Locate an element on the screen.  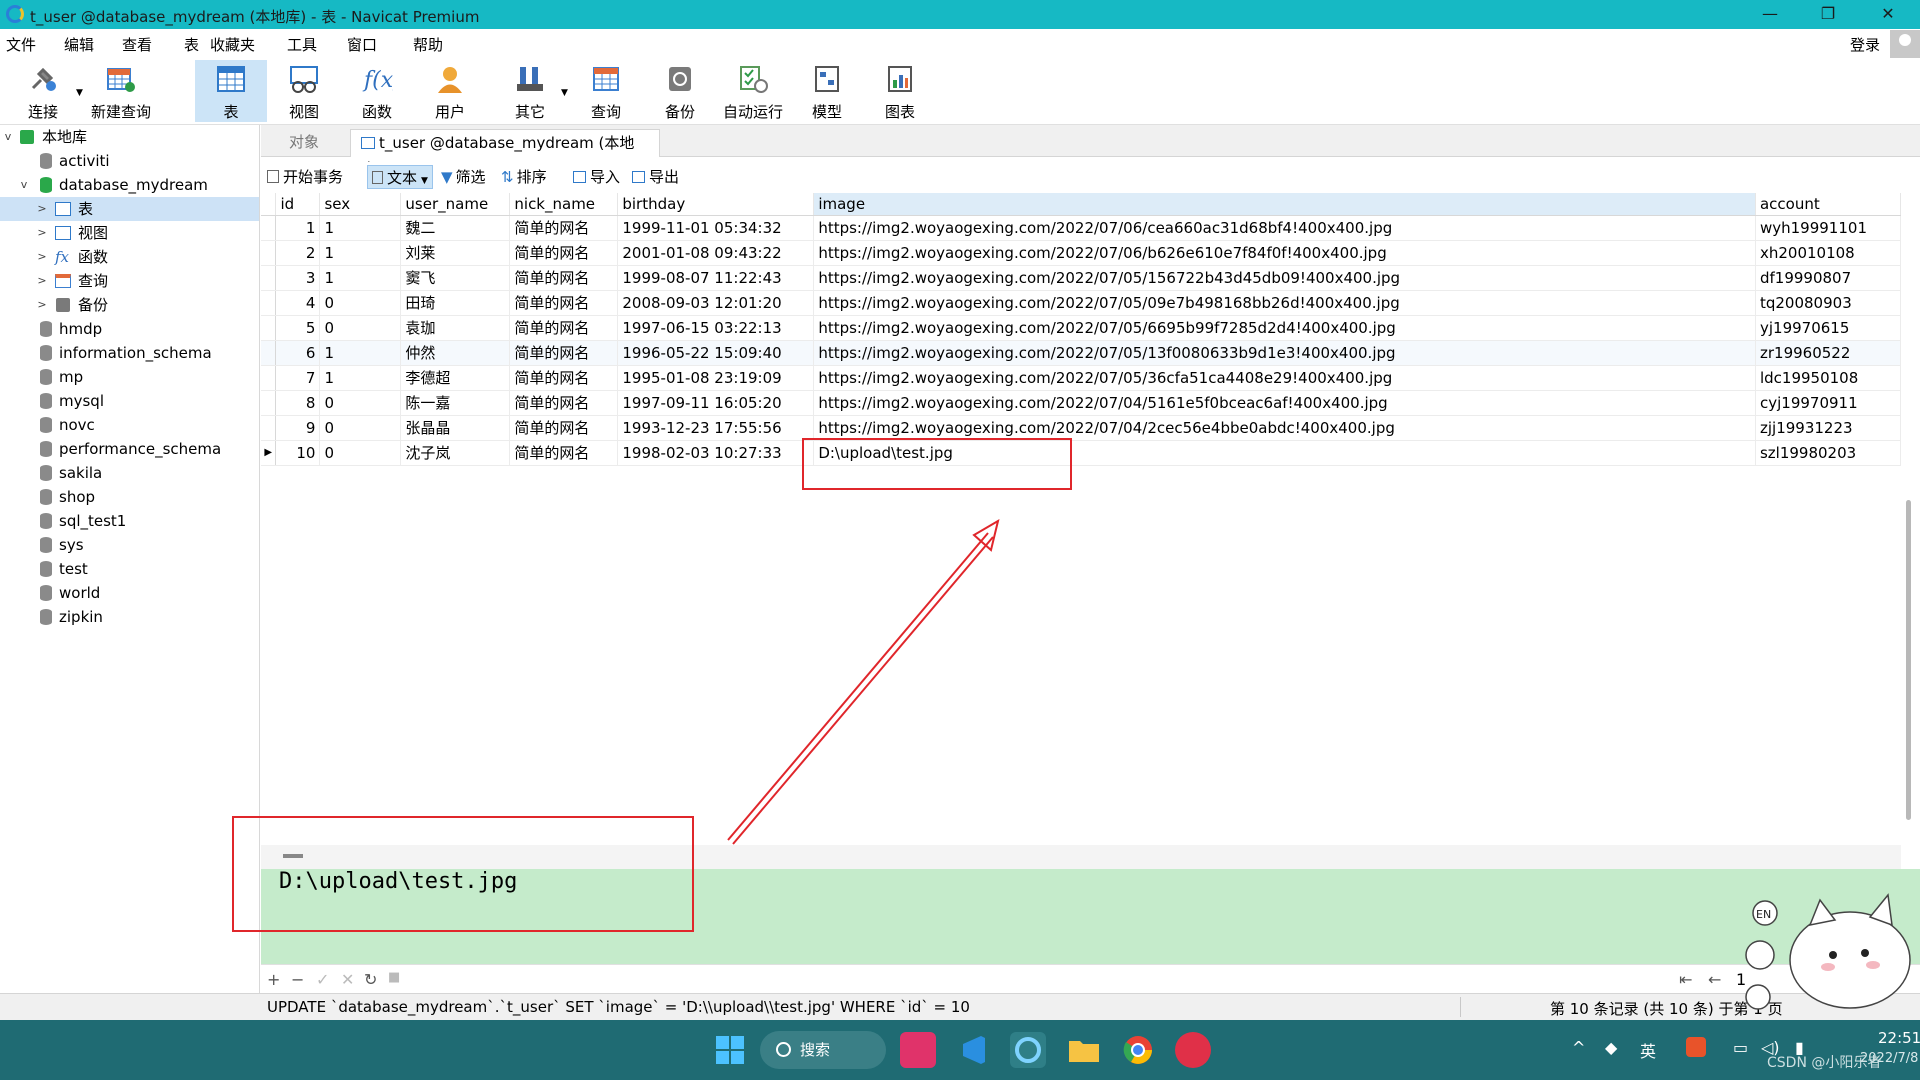
cell-user-name: 刘莱 is located at coordinates (455, 253).